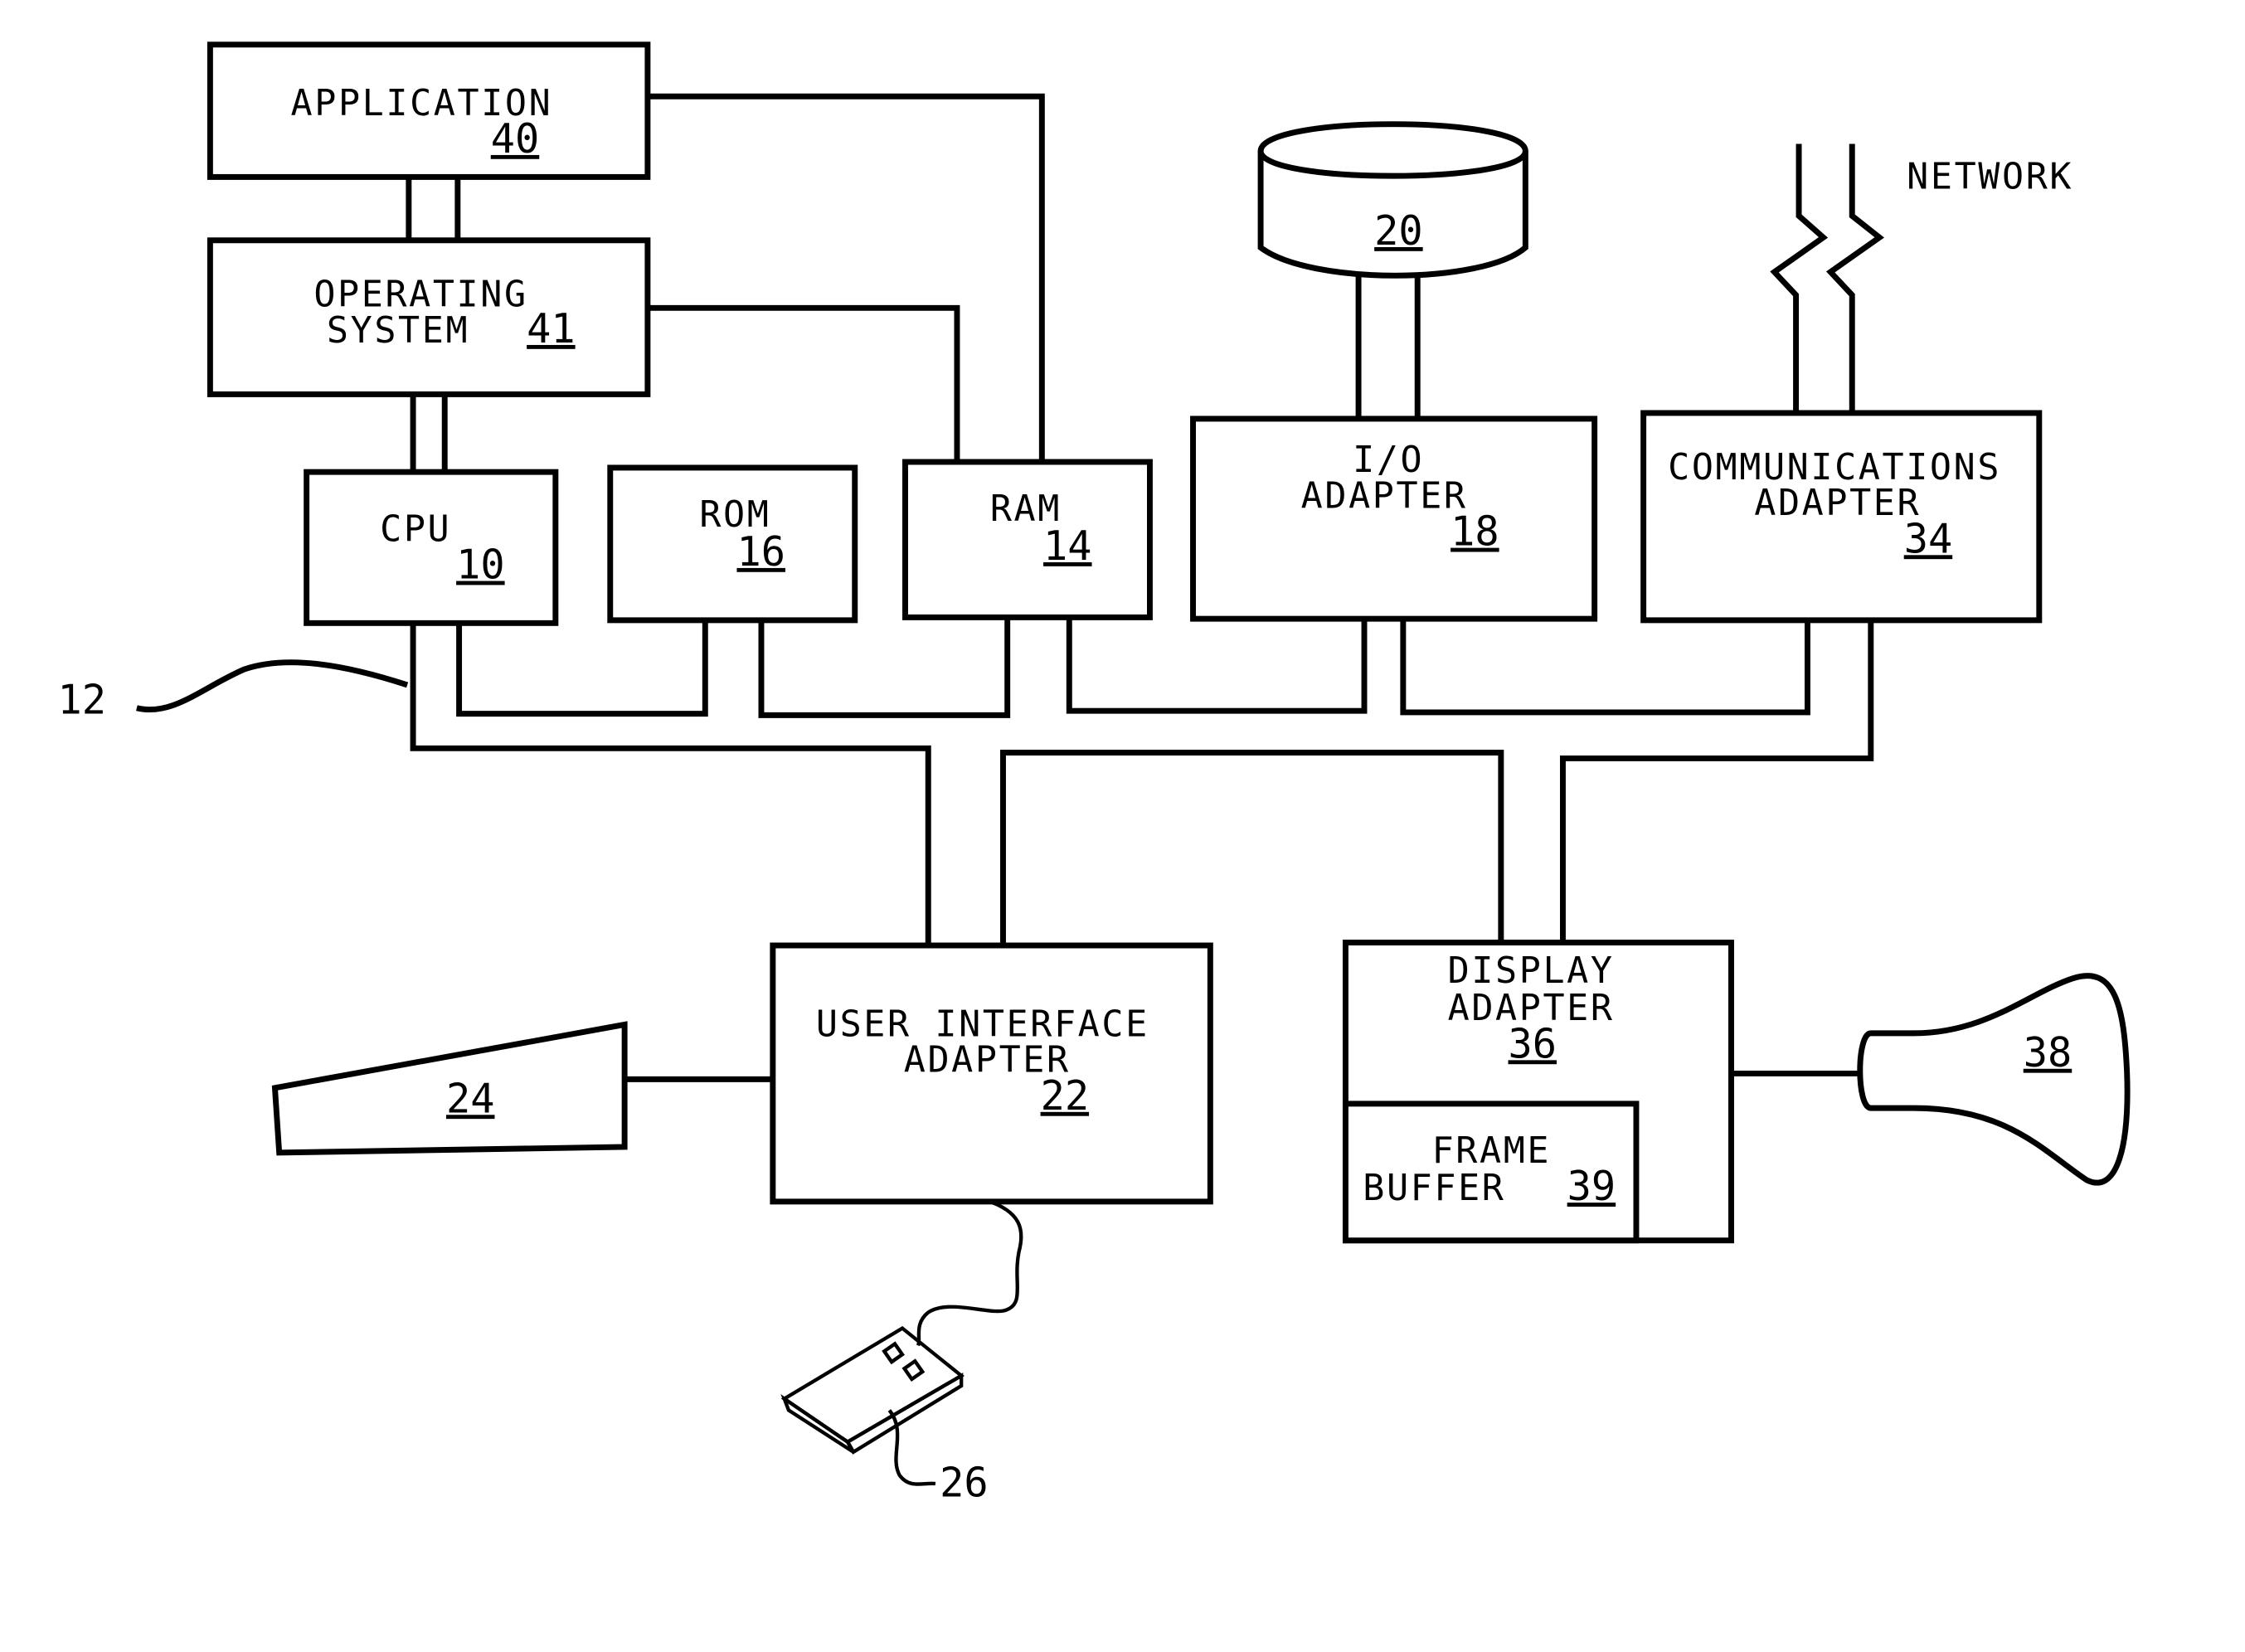  I want to click on rom-box, so click(732, 544).